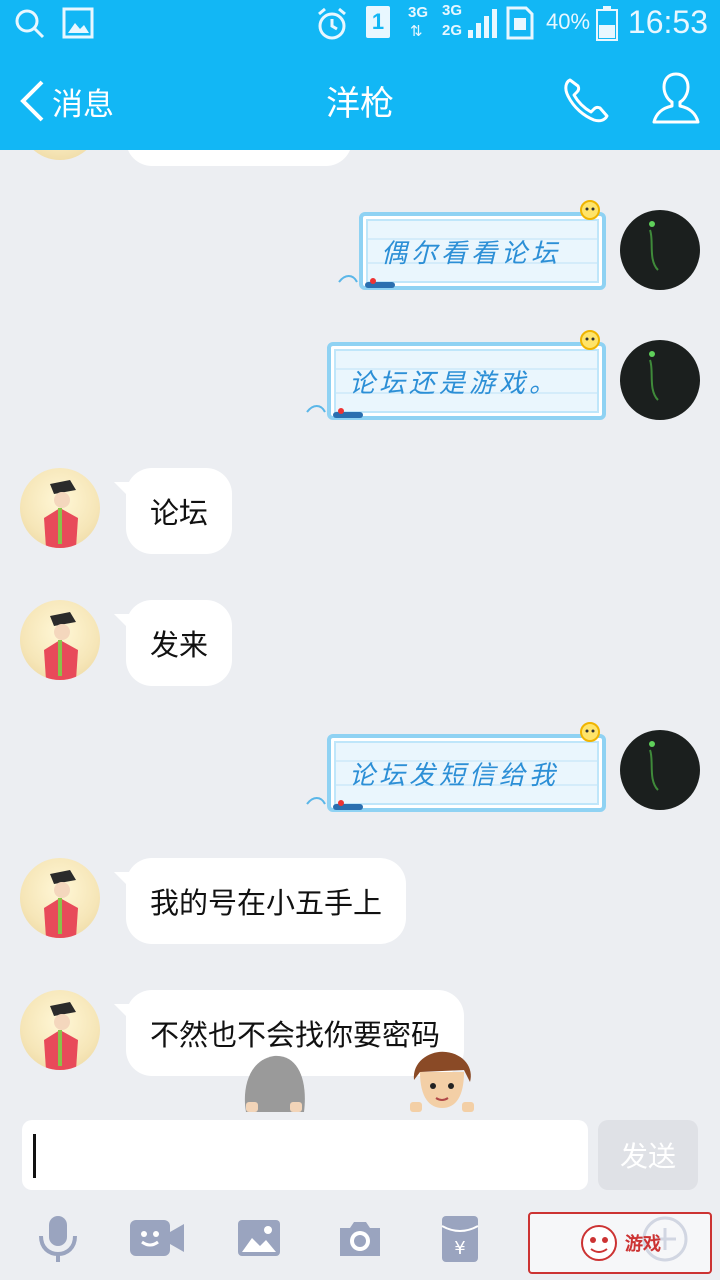  I want to click on message-bubble-received: 我的号在小五手上, so click(260, 901).